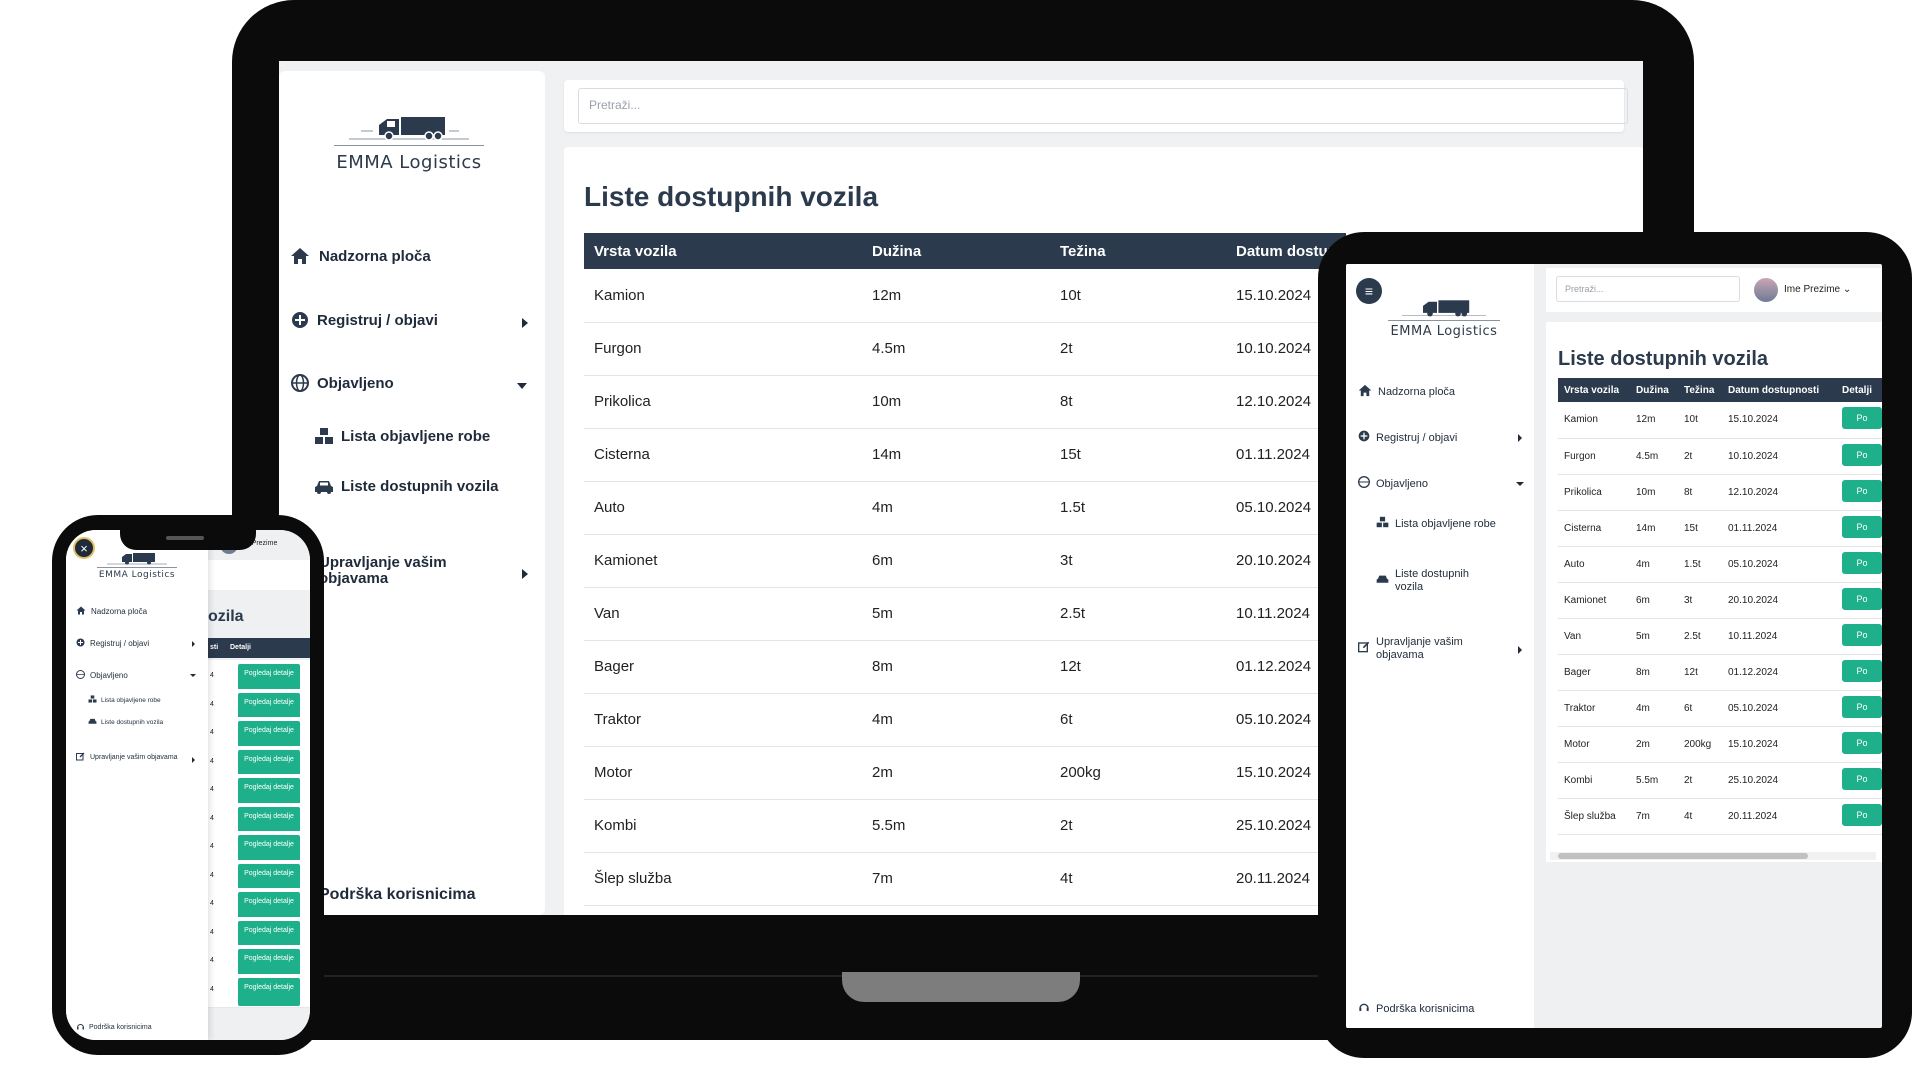 This screenshot has height=1080, width=1920. What do you see at coordinates (1594, 564) in the screenshot?
I see `cell-type: Auto` at bounding box center [1594, 564].